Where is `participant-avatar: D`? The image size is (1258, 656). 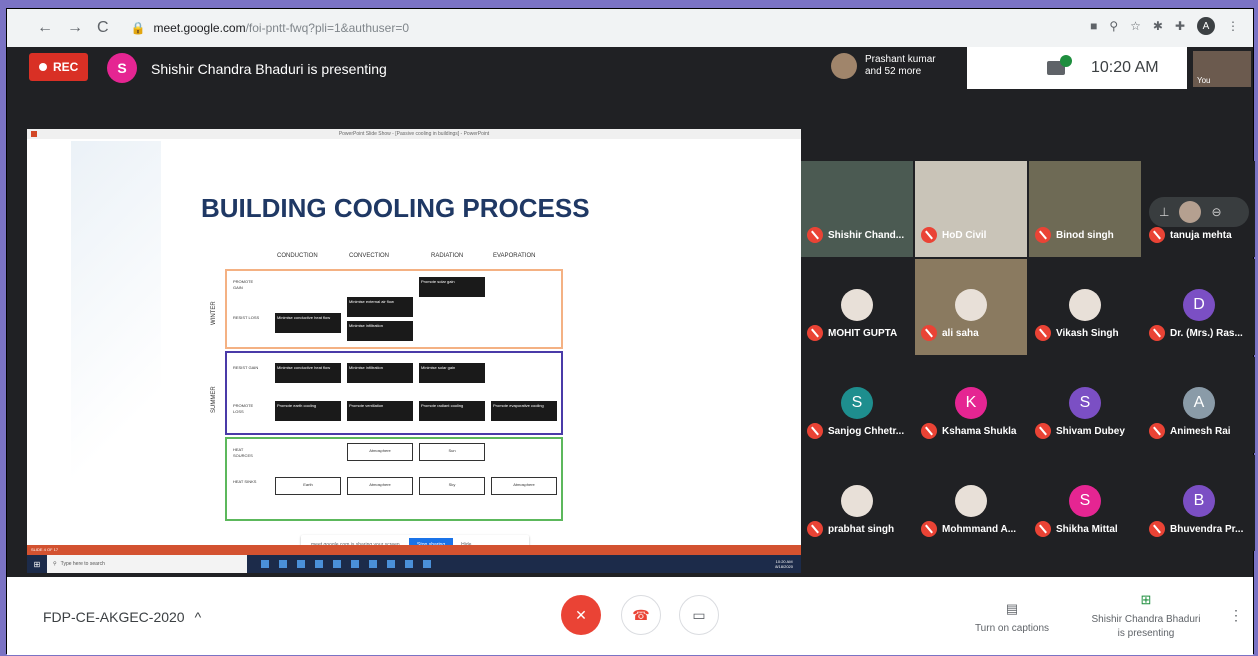
participant-avatar: D is located at coordinates (1199, 305).